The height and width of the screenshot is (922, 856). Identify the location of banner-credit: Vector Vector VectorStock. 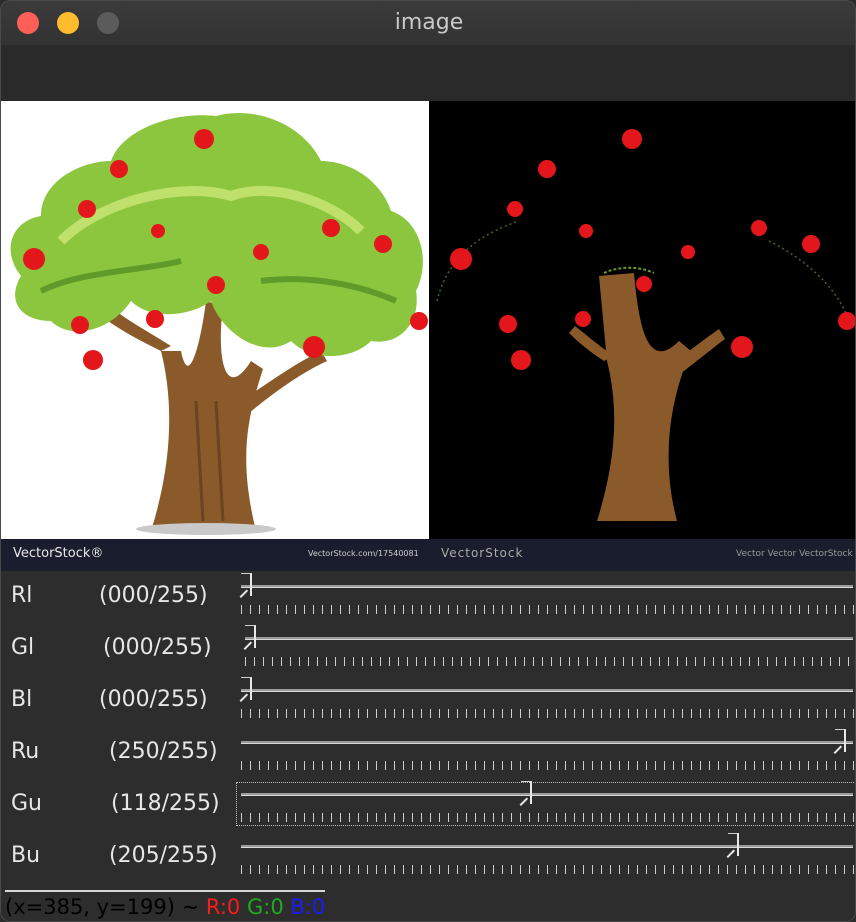
(794, 554).